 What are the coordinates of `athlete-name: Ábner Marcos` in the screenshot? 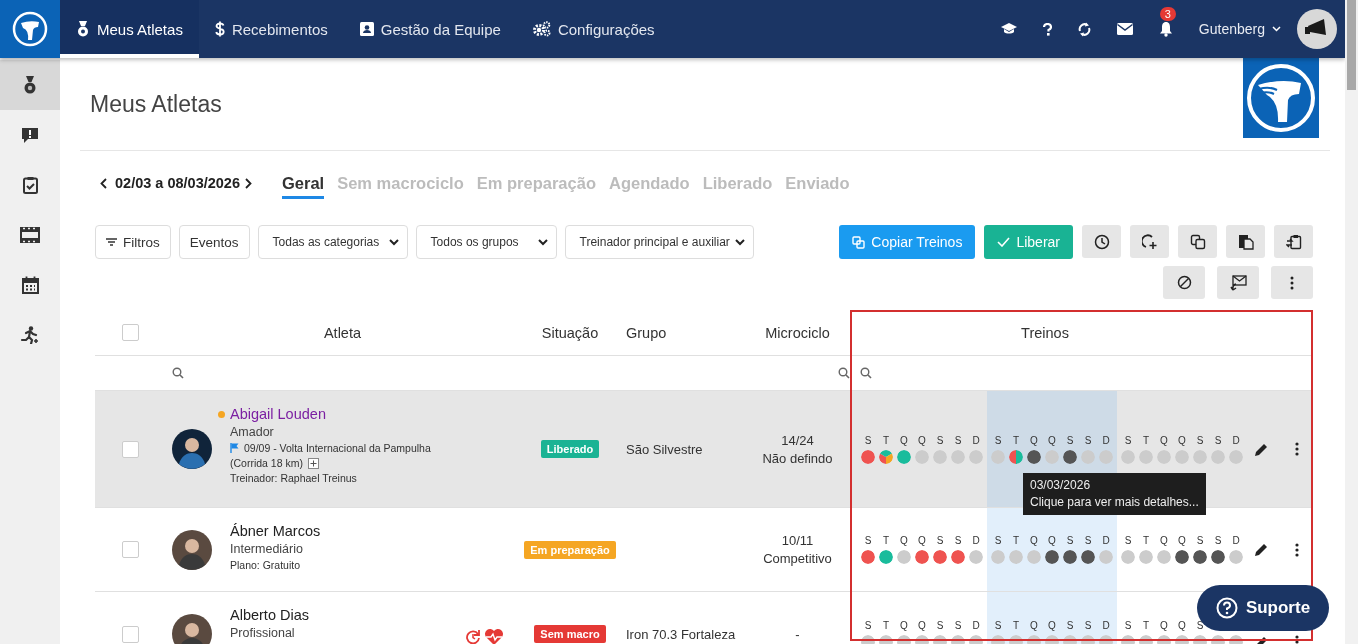 It's located at (275, 531).